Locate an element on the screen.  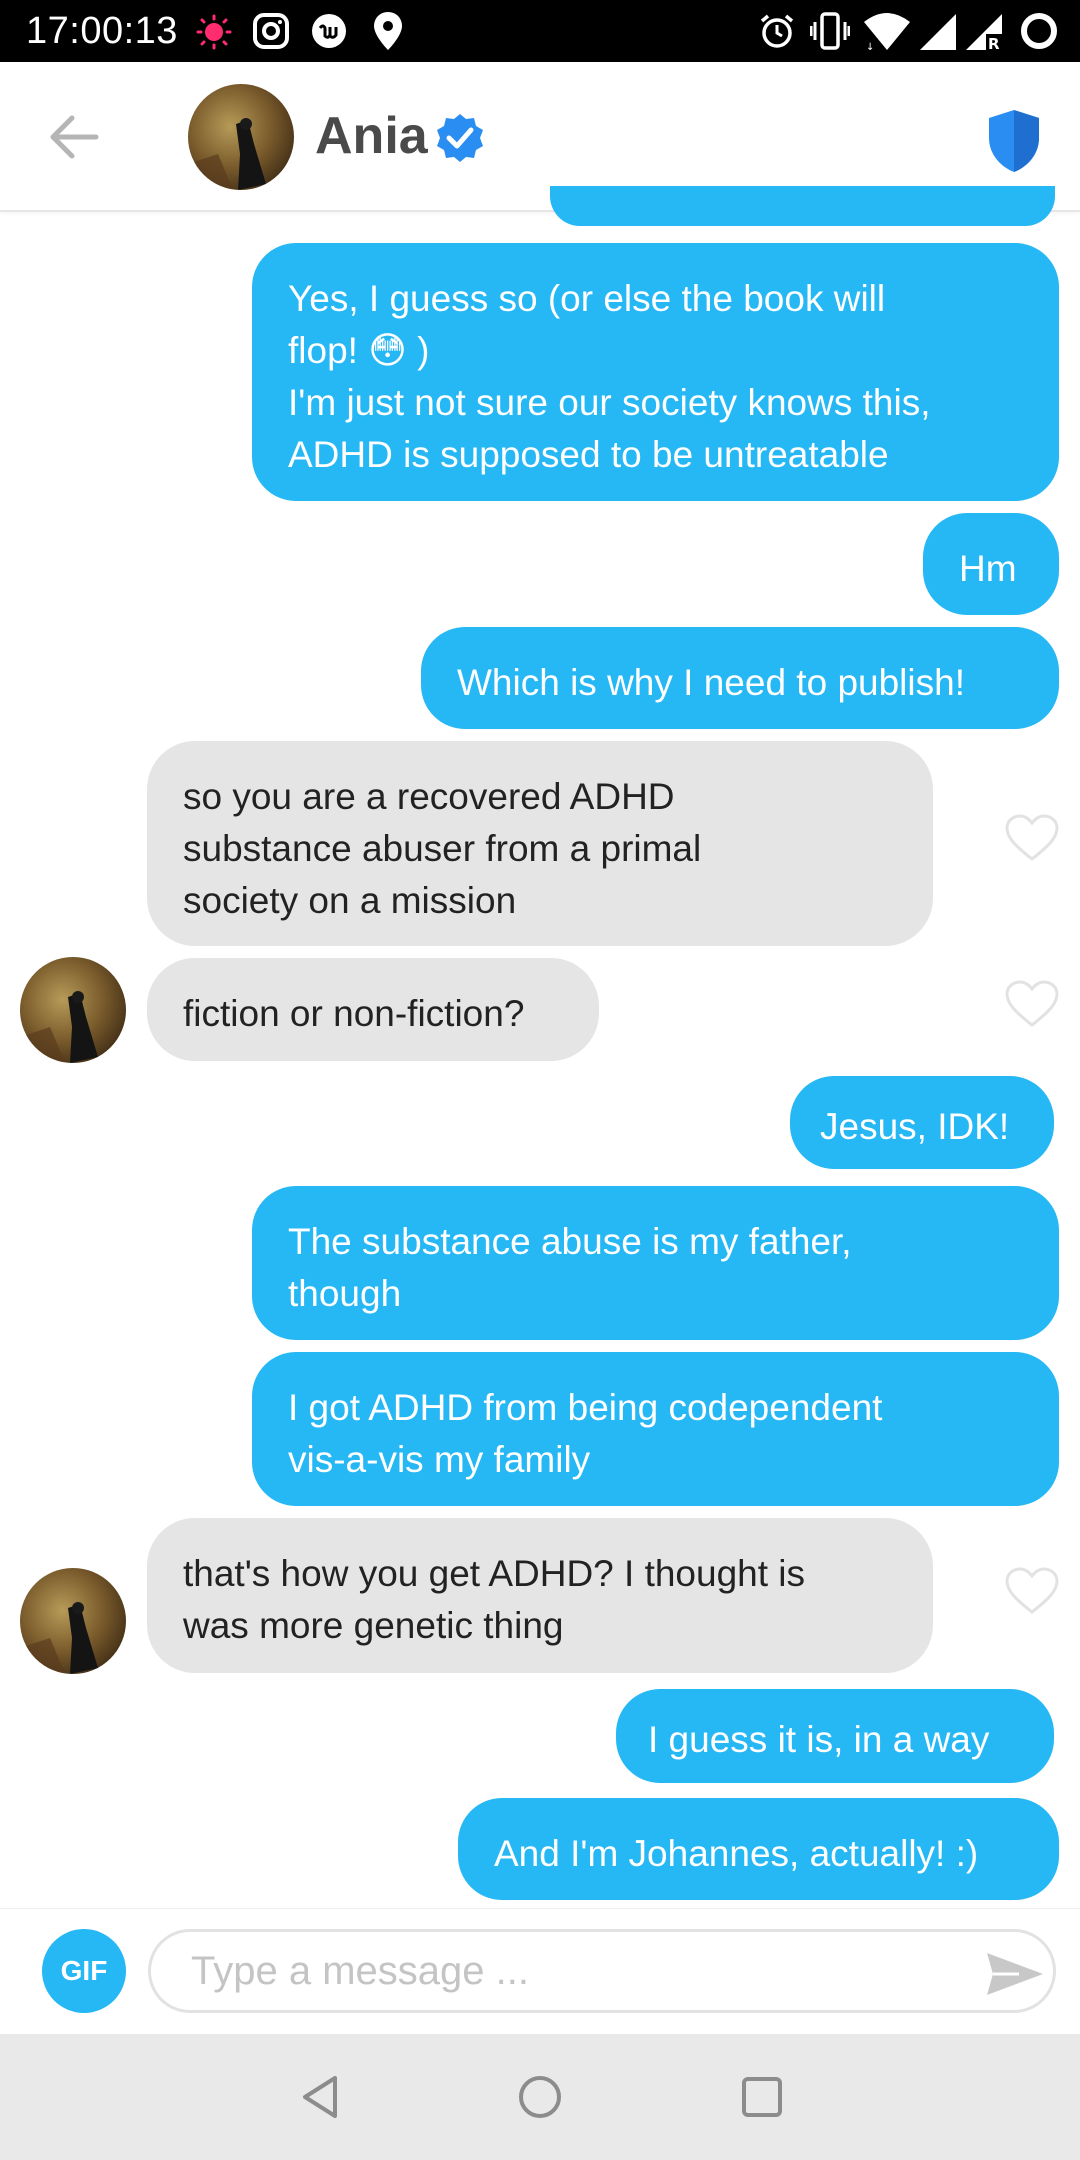
message-text: Hm is located at coordinates (988, 568).